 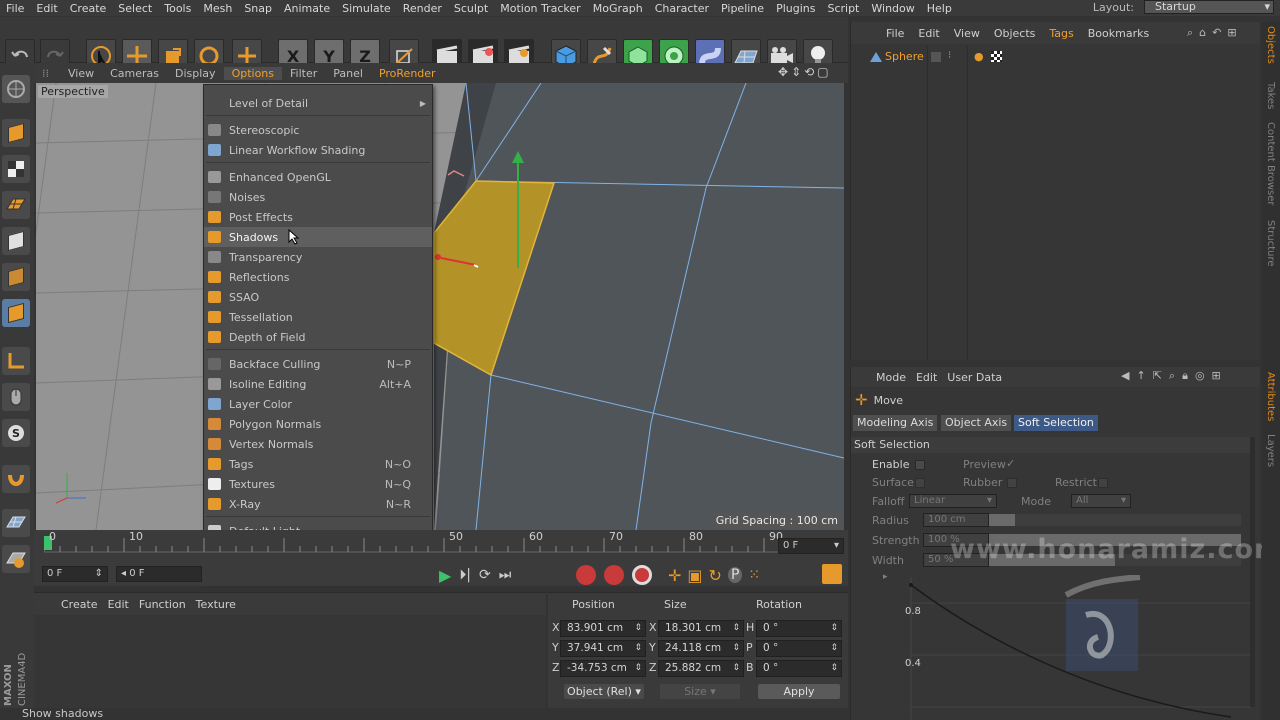 What do you see at coordinates (16, 433) in the screenshot?
I see `snapping-icon: S` at bounding box center [16, 433].